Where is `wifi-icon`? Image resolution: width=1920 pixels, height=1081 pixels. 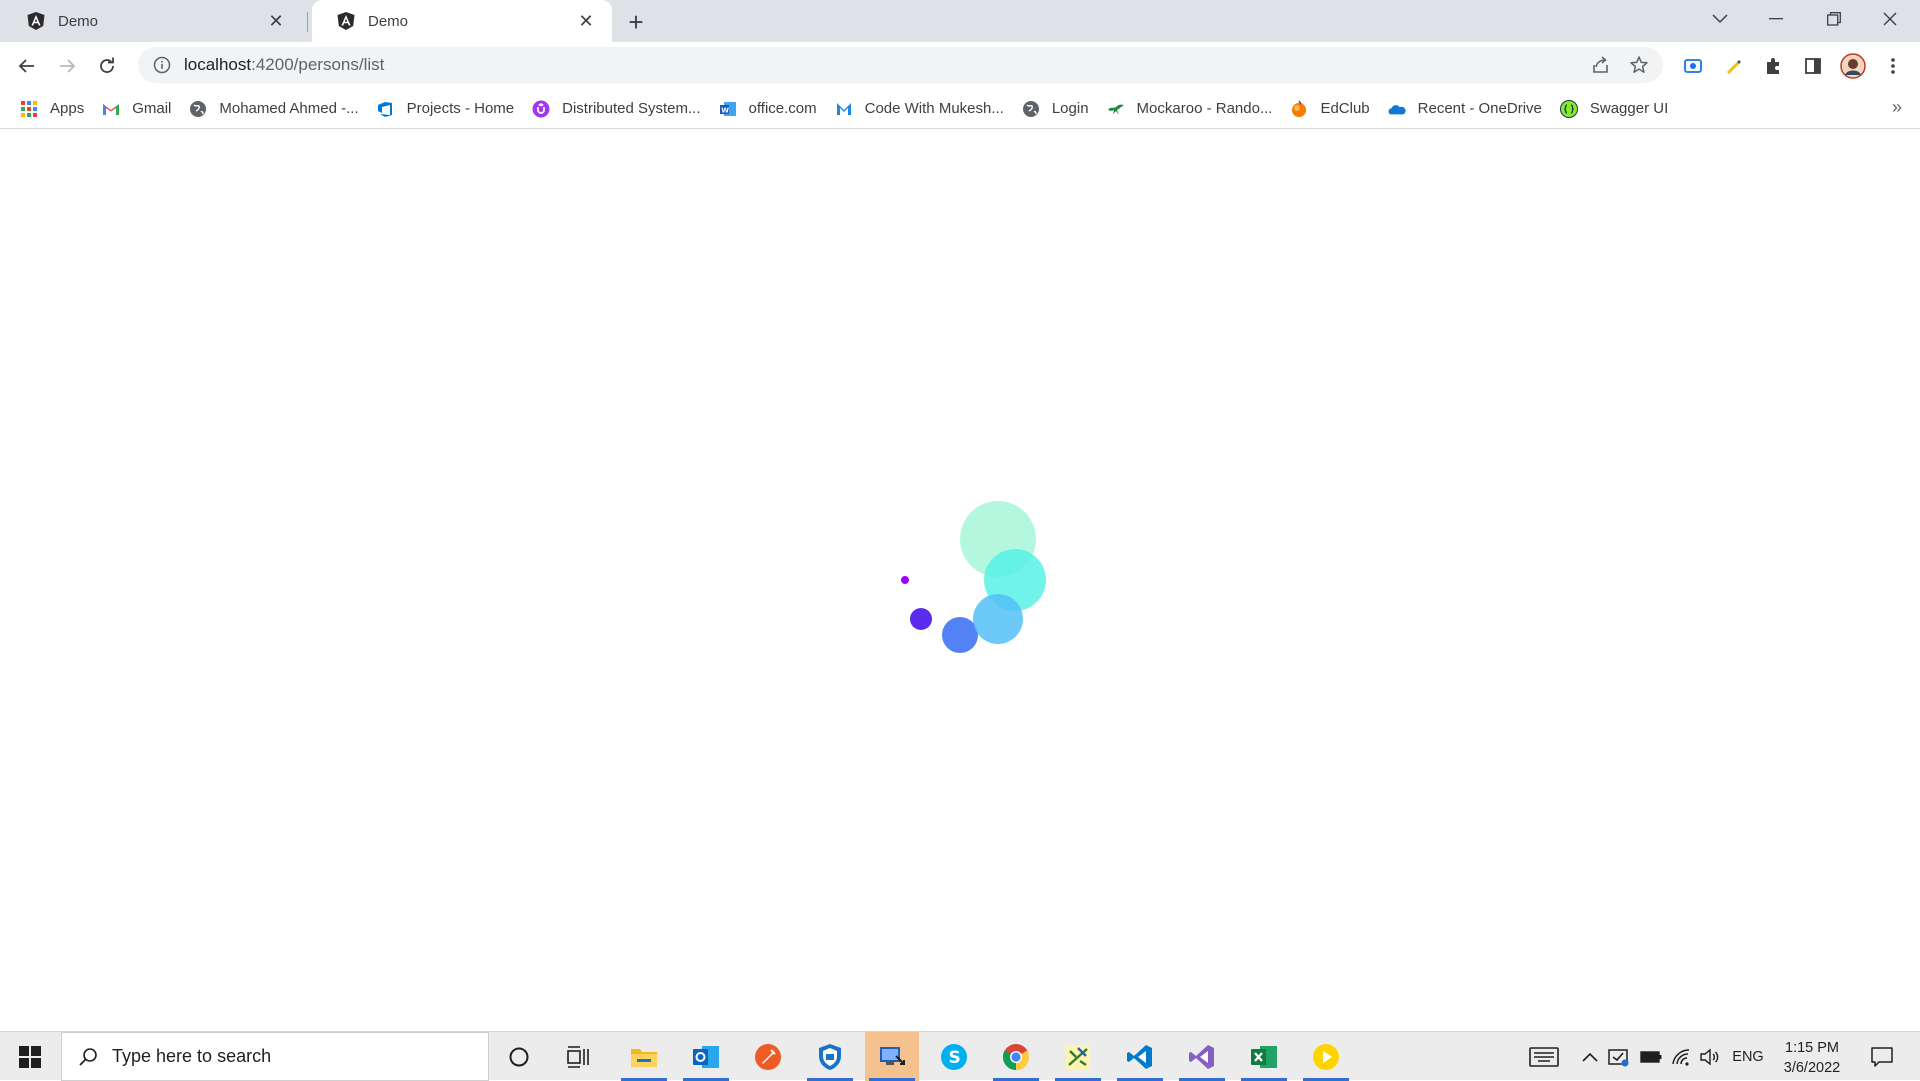 wifi-icon is located at coordinates (1681, 1056).